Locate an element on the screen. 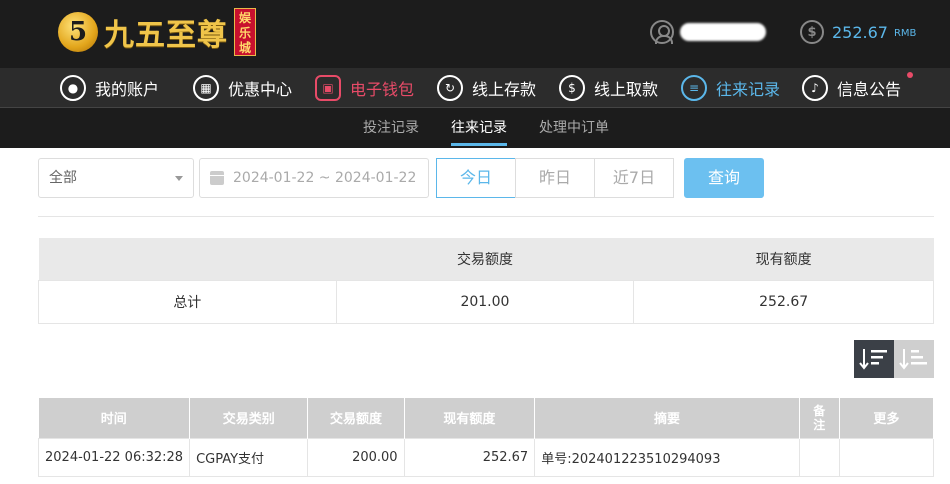 Image resolution: width=950 pixels, height=484 pixels. summary-header is located at coordinates (187, 259).